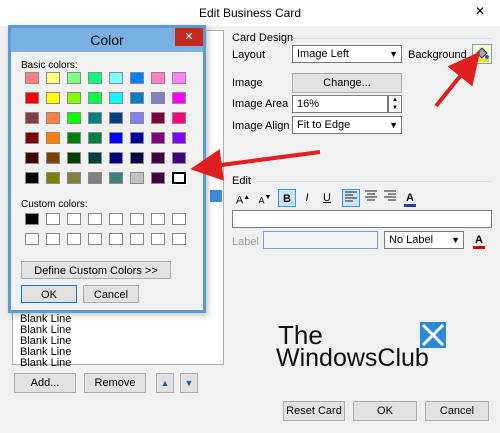  What do you see at coordinates (457, 79) in the screenshot?
I see `annotation-arrow-to-background-button` at bounding box center [457, 79].